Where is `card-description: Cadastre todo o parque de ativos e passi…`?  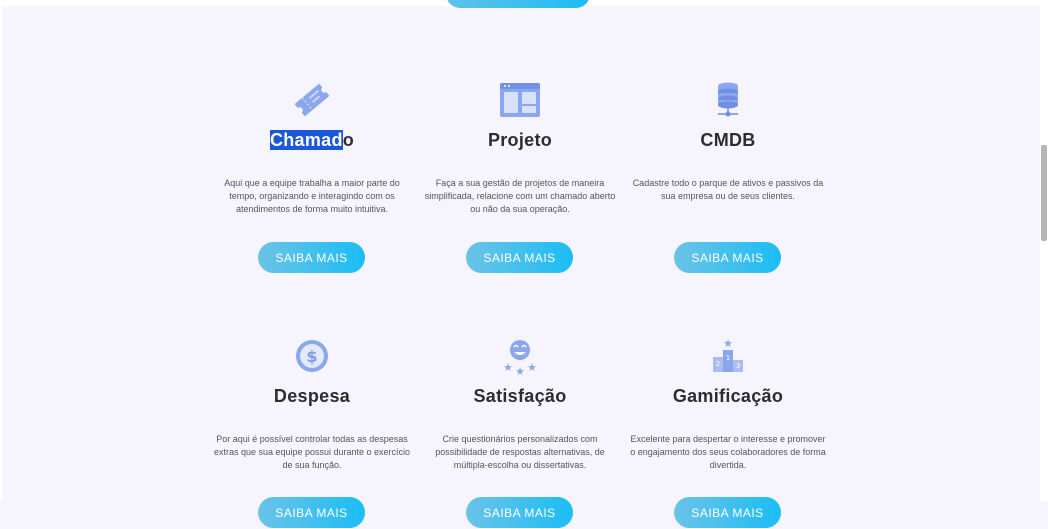
card-description: Cadastre todo o parque de ativos e passi… is located at coordinates (728, 189).